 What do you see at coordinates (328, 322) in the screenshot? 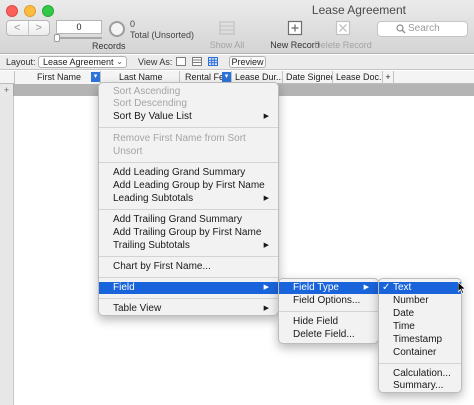
I see `menu-item-hide-field: Hide Field` at bounding box center [328, 322].